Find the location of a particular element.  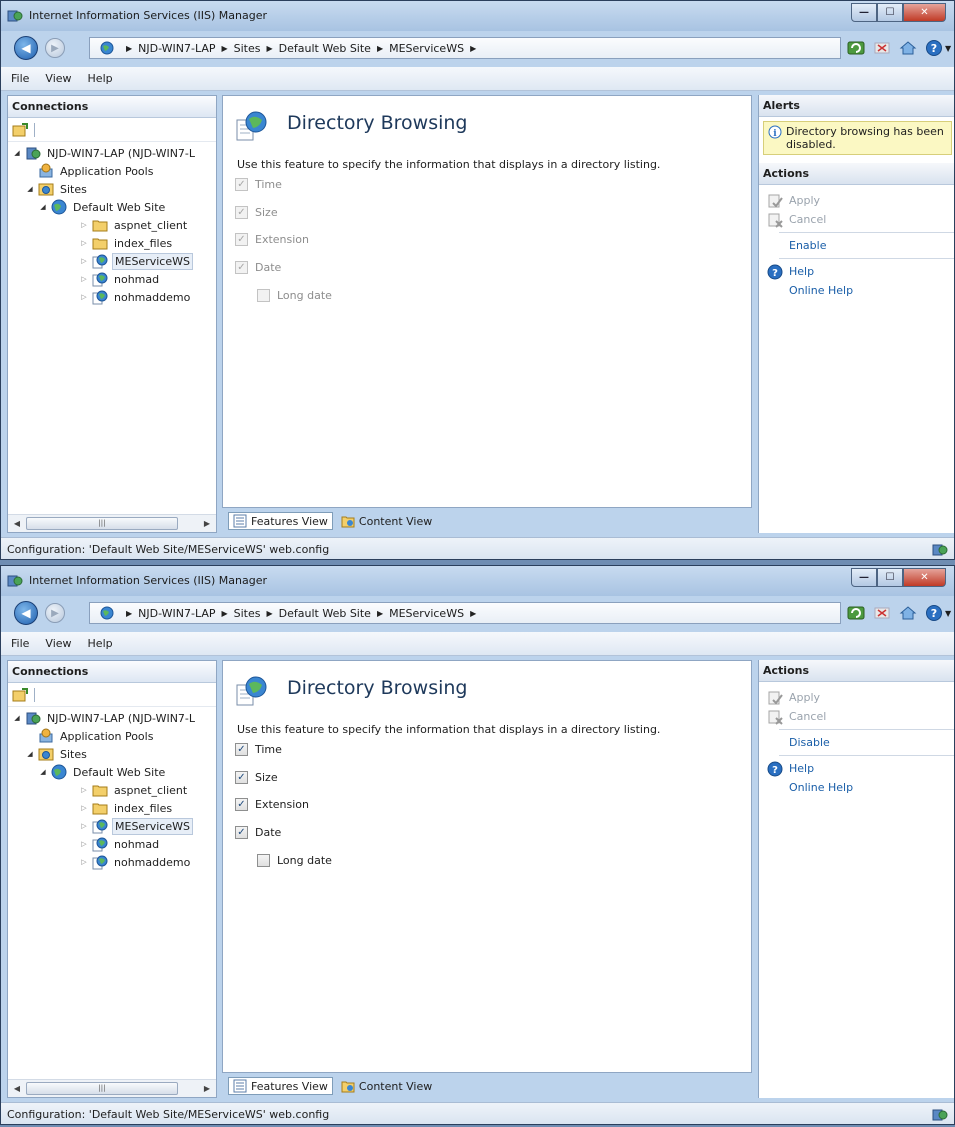

enable-action: Enable is located at coordinates (856, 245).